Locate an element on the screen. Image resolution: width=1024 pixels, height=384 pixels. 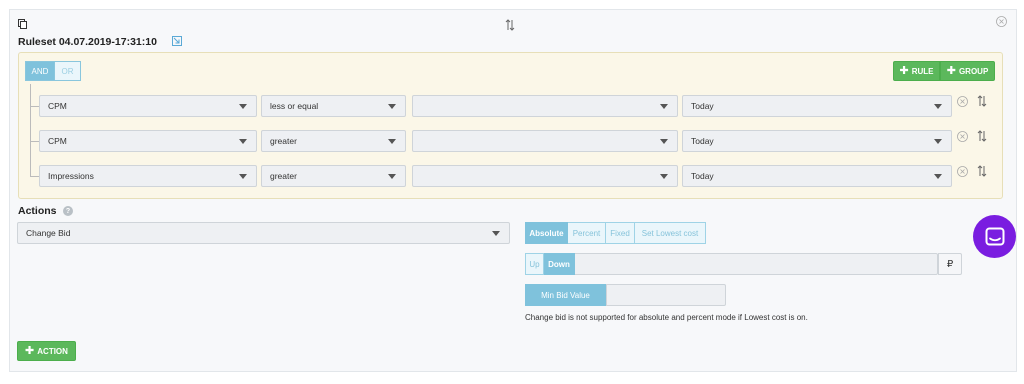
direction-tabs: Up Down is located at coordinates (550, 264).